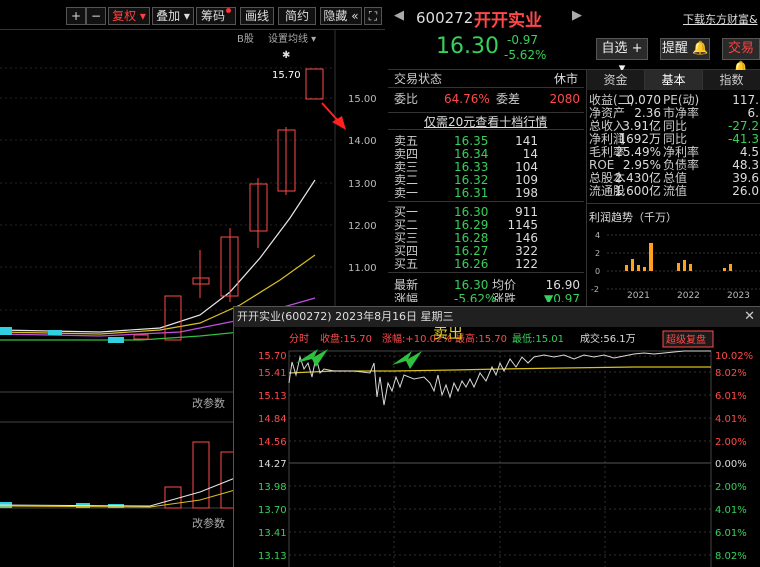 This screenshot has height=567, width=760. I want to click on axis-label: 11.00, so click(362, 268).